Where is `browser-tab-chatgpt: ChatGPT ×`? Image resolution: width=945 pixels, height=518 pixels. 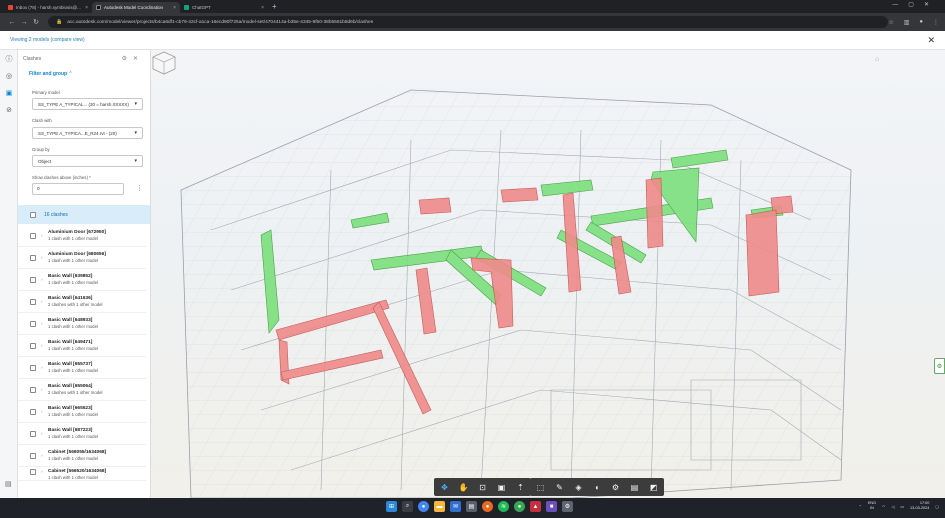
browser-tab-chatgpt: ChatGPT × is located at coordinates (224, 7).